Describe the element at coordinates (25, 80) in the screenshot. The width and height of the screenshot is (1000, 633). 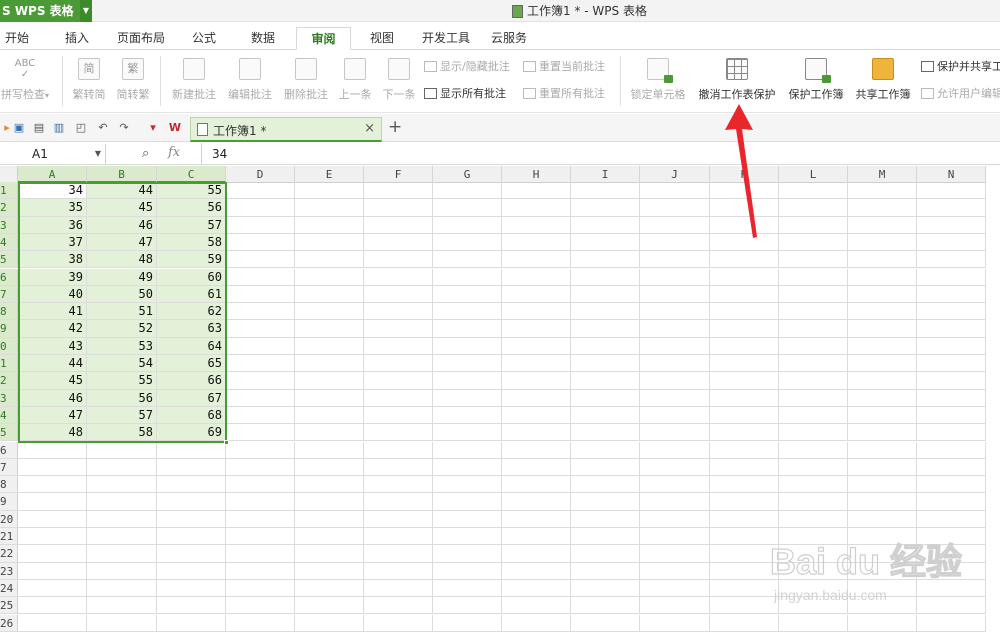
I see `spellcheck-button: ABC ✓ 拼写检查▾` at that location.